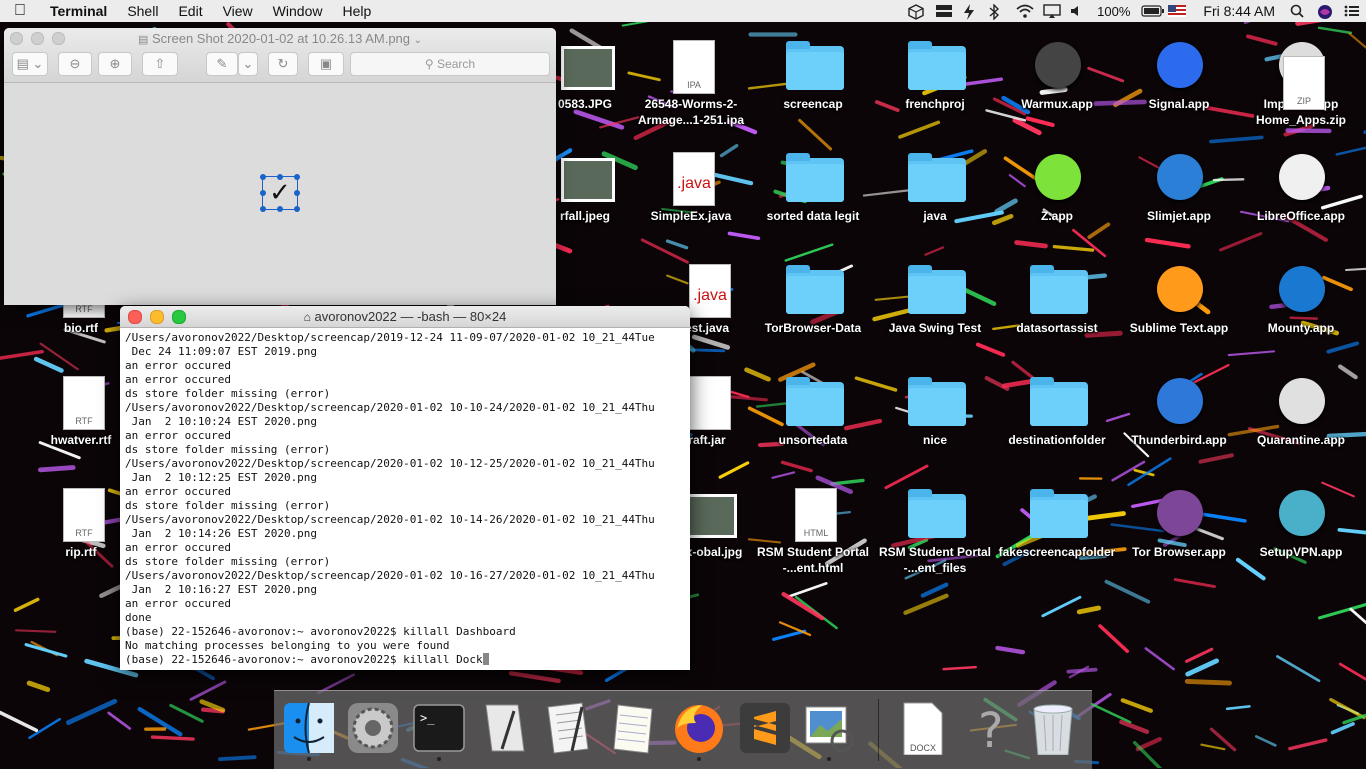 This screenshot has height=769, width=1366. What do you see at coordinates (221, 589) in the screenshot?
I see `terminal-line: Jan 2 10:16:27 EST 2020.png` at bounding box center [221, 589].